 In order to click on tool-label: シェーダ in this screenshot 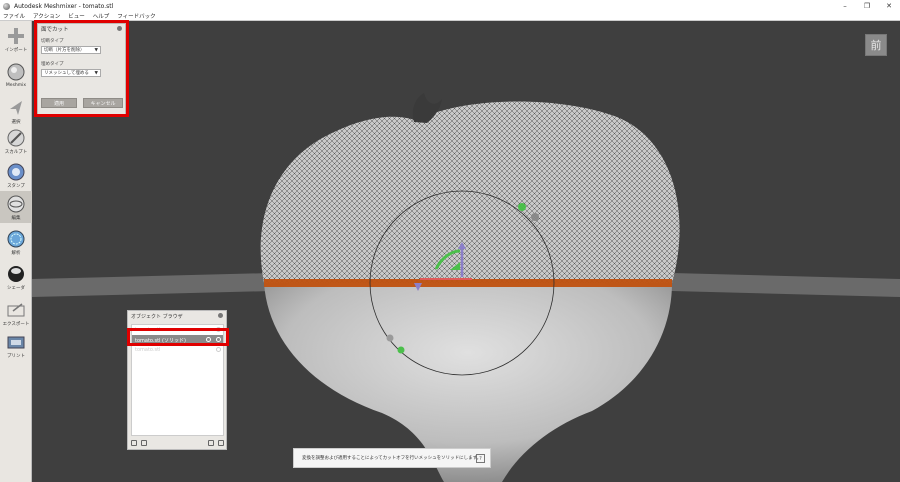, I will do `click(16, 288)`.